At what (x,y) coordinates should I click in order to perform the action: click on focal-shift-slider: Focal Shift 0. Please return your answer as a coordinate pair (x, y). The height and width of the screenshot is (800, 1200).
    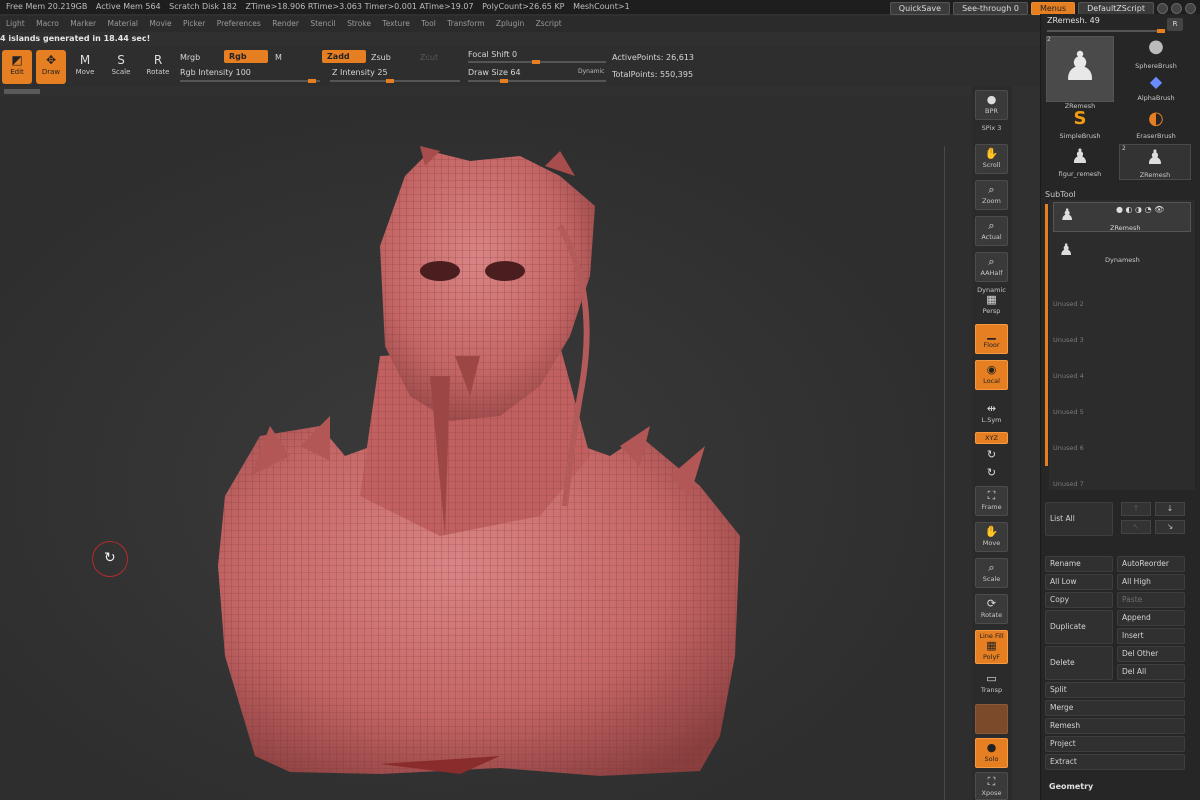
    Looking at the image, I should click on (492, 54).